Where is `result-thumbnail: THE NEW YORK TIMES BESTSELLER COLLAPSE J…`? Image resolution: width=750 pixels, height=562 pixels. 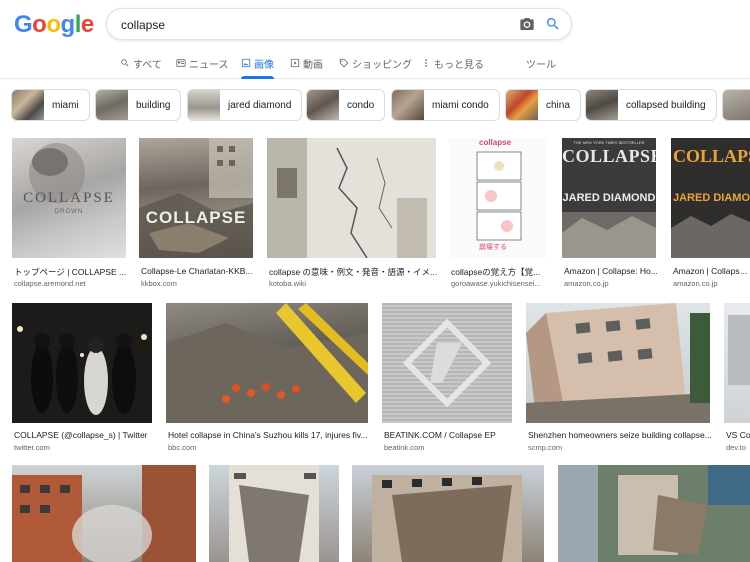 result-thumbnail: THE NEW YORK TIMES BESTSELLER COLLAPSE J… is located at coordinates (609, 198).